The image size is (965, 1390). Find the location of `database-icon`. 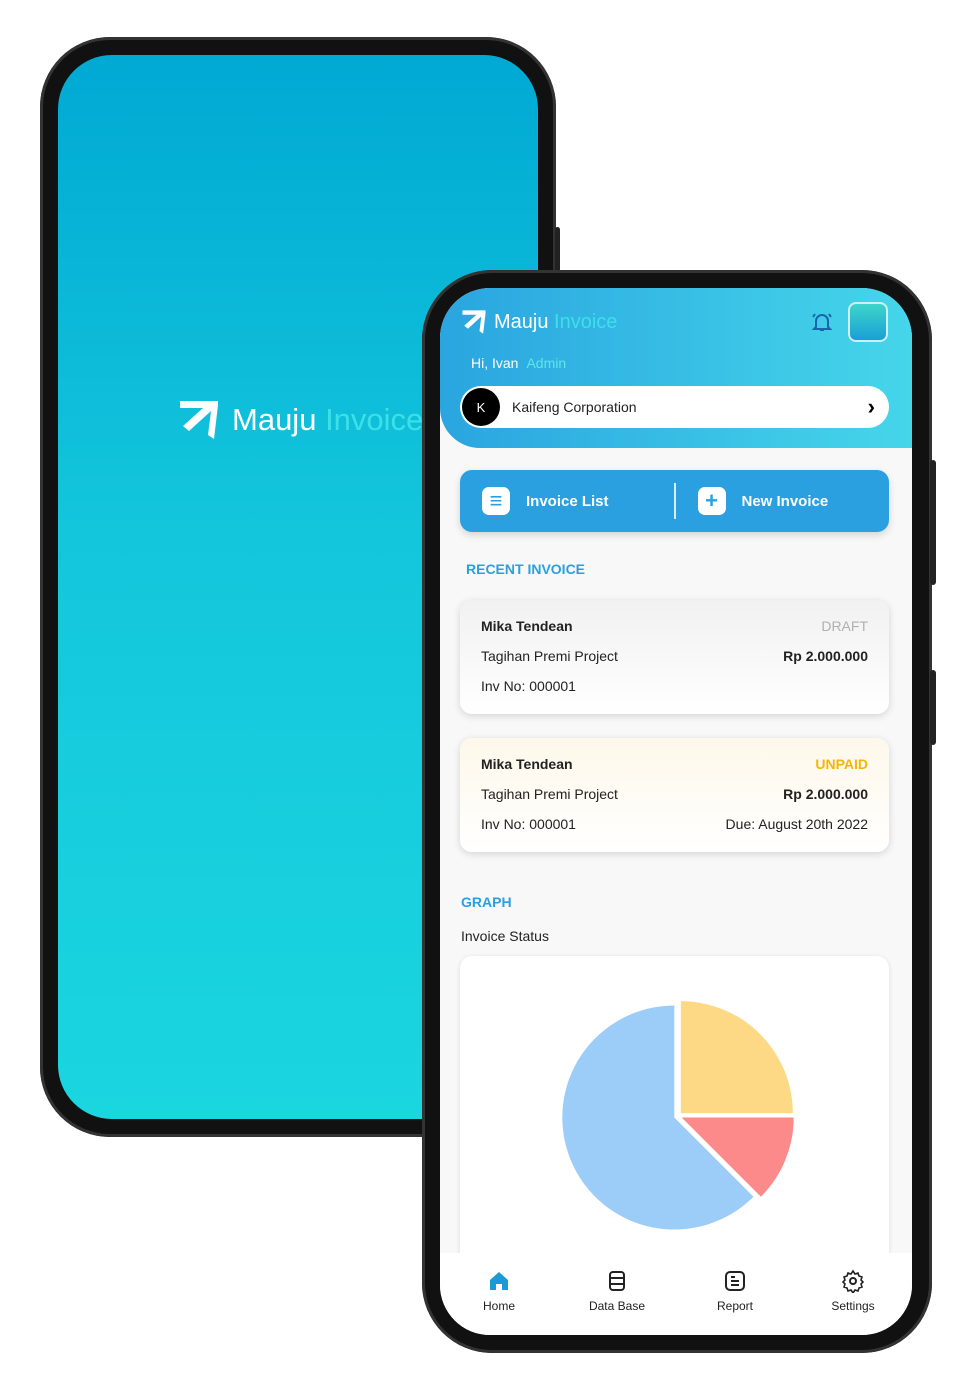

database-icon is located at coordinates (617, 1281).